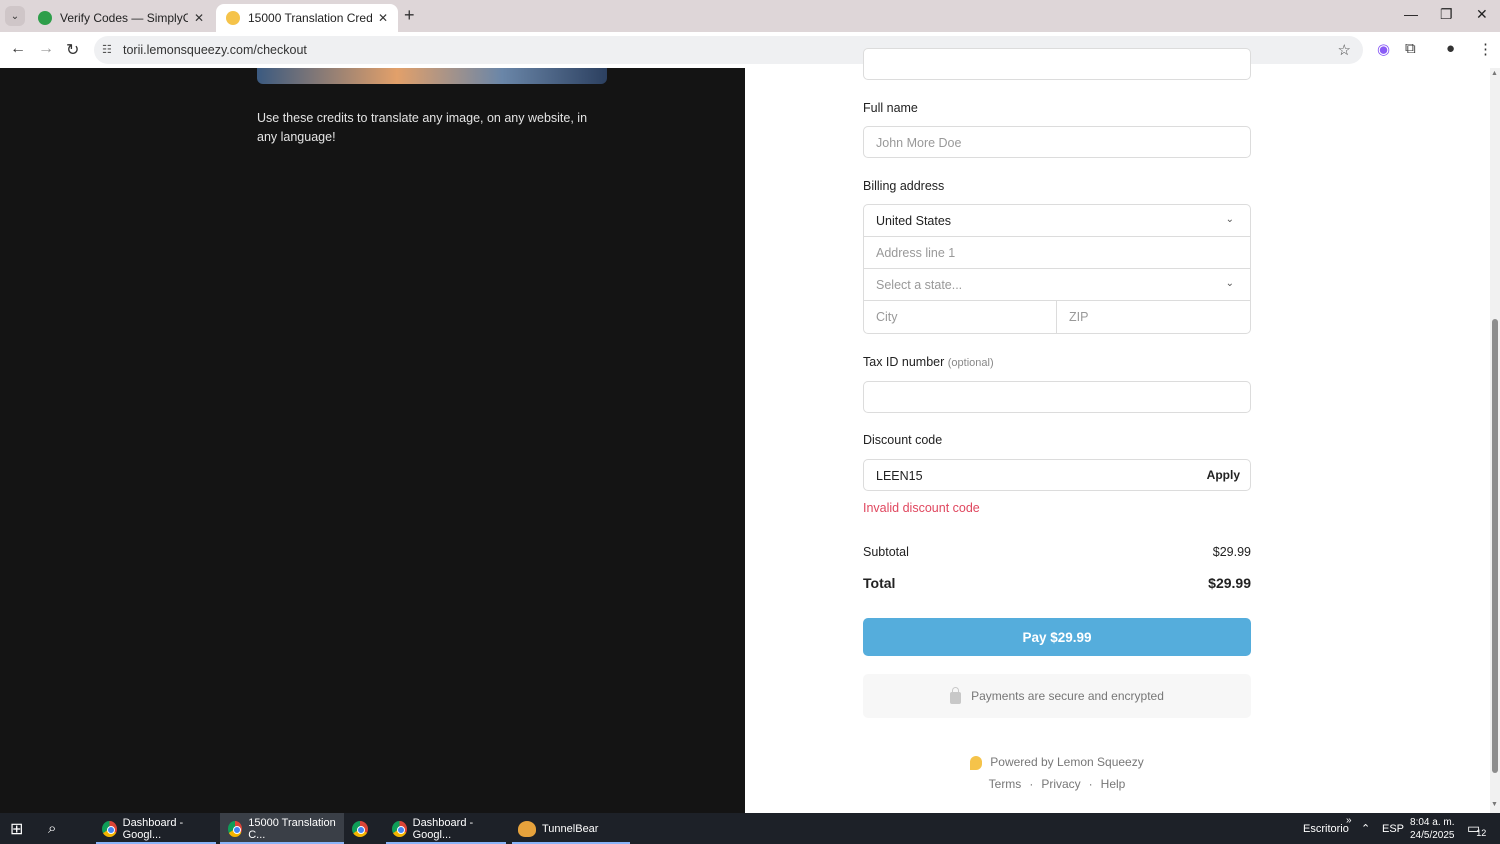 The image size is (1500, 844). What do you see at coordinates (124, 18) in the screenshot?
I see `tab-title: Verify Codes — SimplyCodes` at bounding box center [124, 18].